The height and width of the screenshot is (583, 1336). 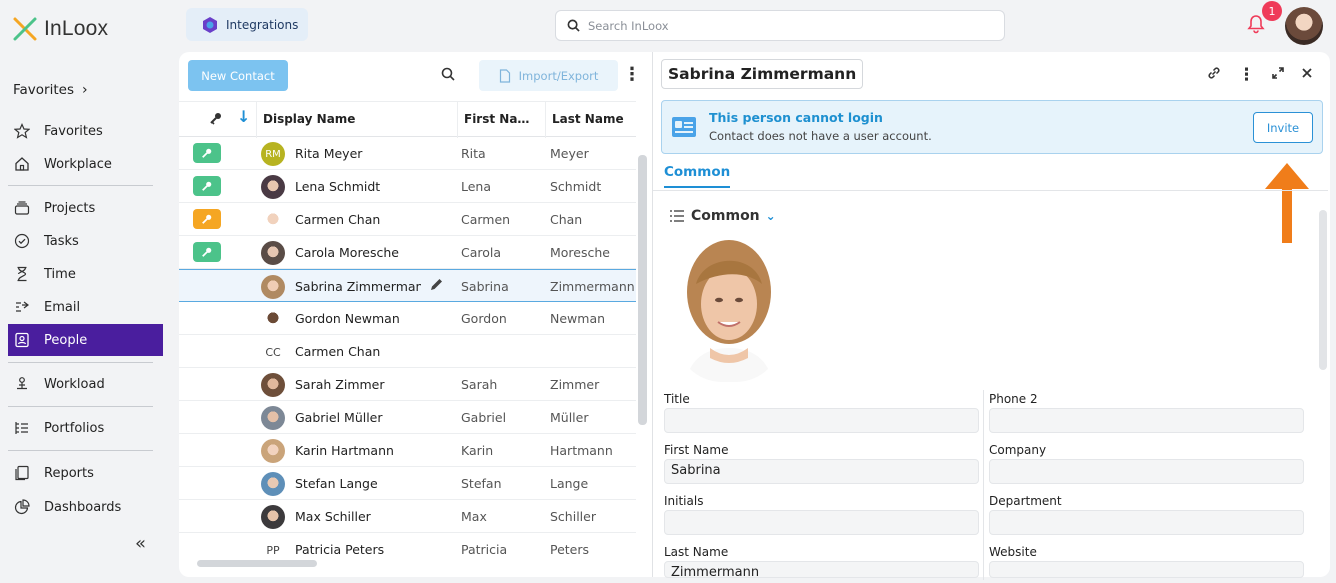 I want to click on cell-first-name: Max, so click(x=474, y=516).